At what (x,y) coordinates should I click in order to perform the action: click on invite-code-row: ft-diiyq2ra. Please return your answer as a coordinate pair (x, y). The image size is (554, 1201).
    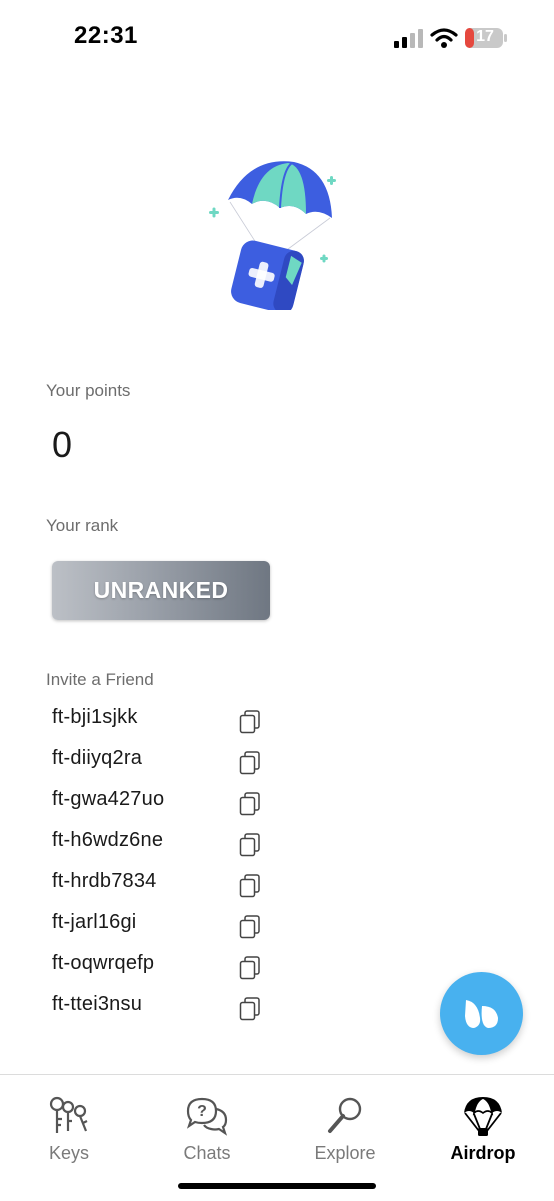
    Looking at the image, I should click on (277, 761).